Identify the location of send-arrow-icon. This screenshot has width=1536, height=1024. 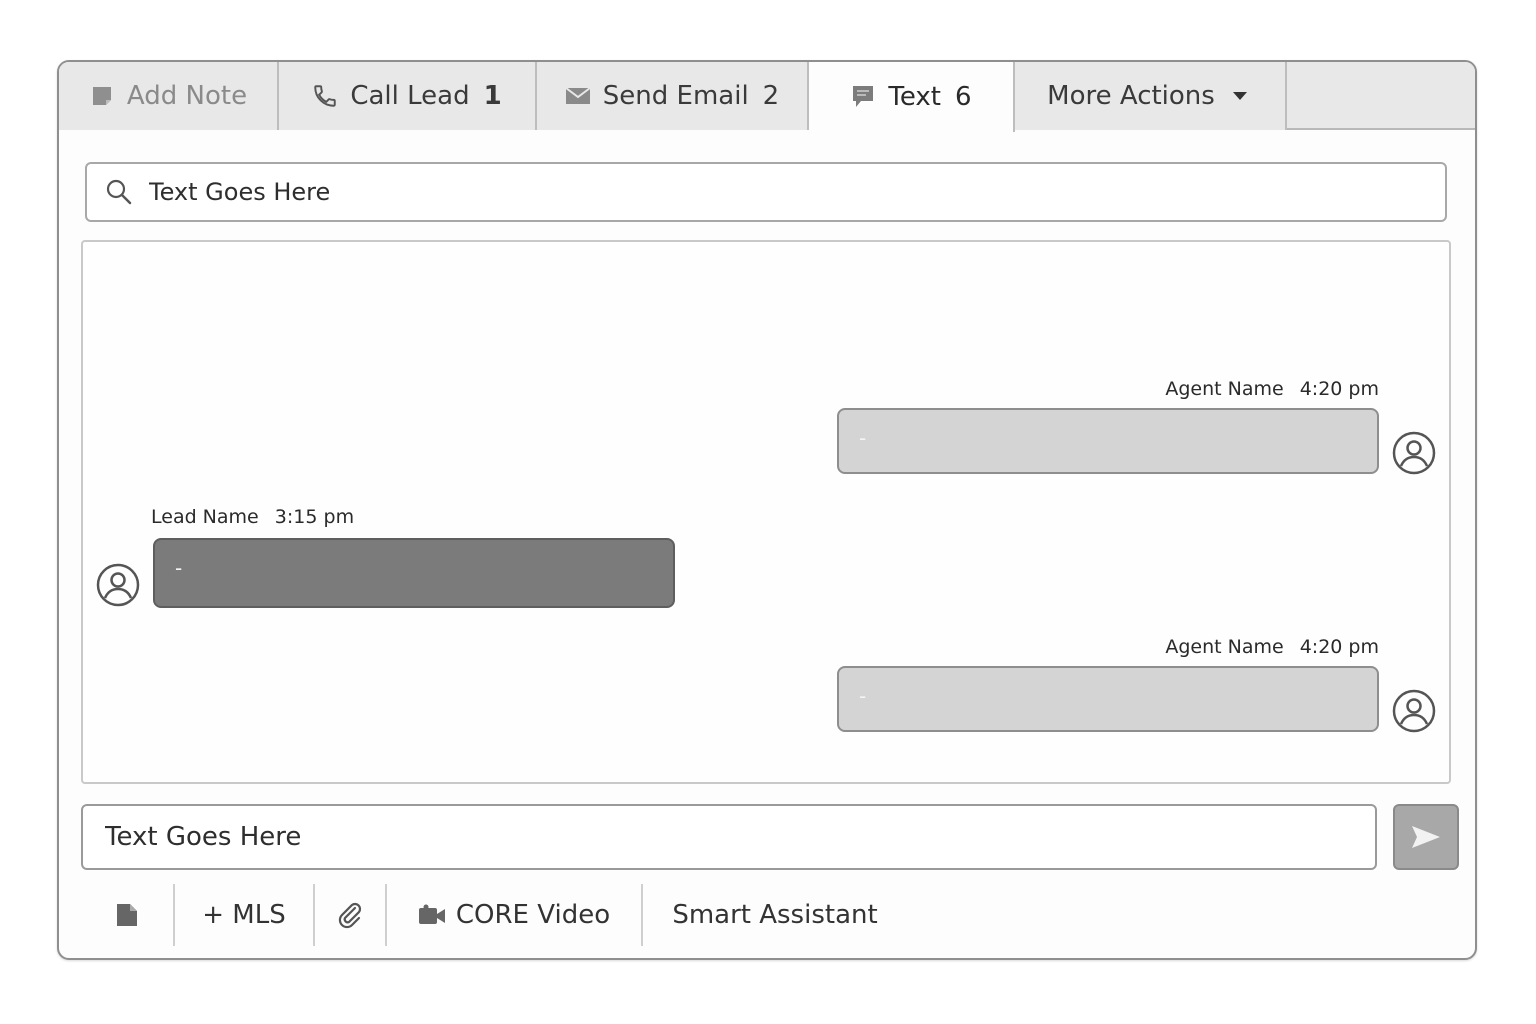
(1426, 837).